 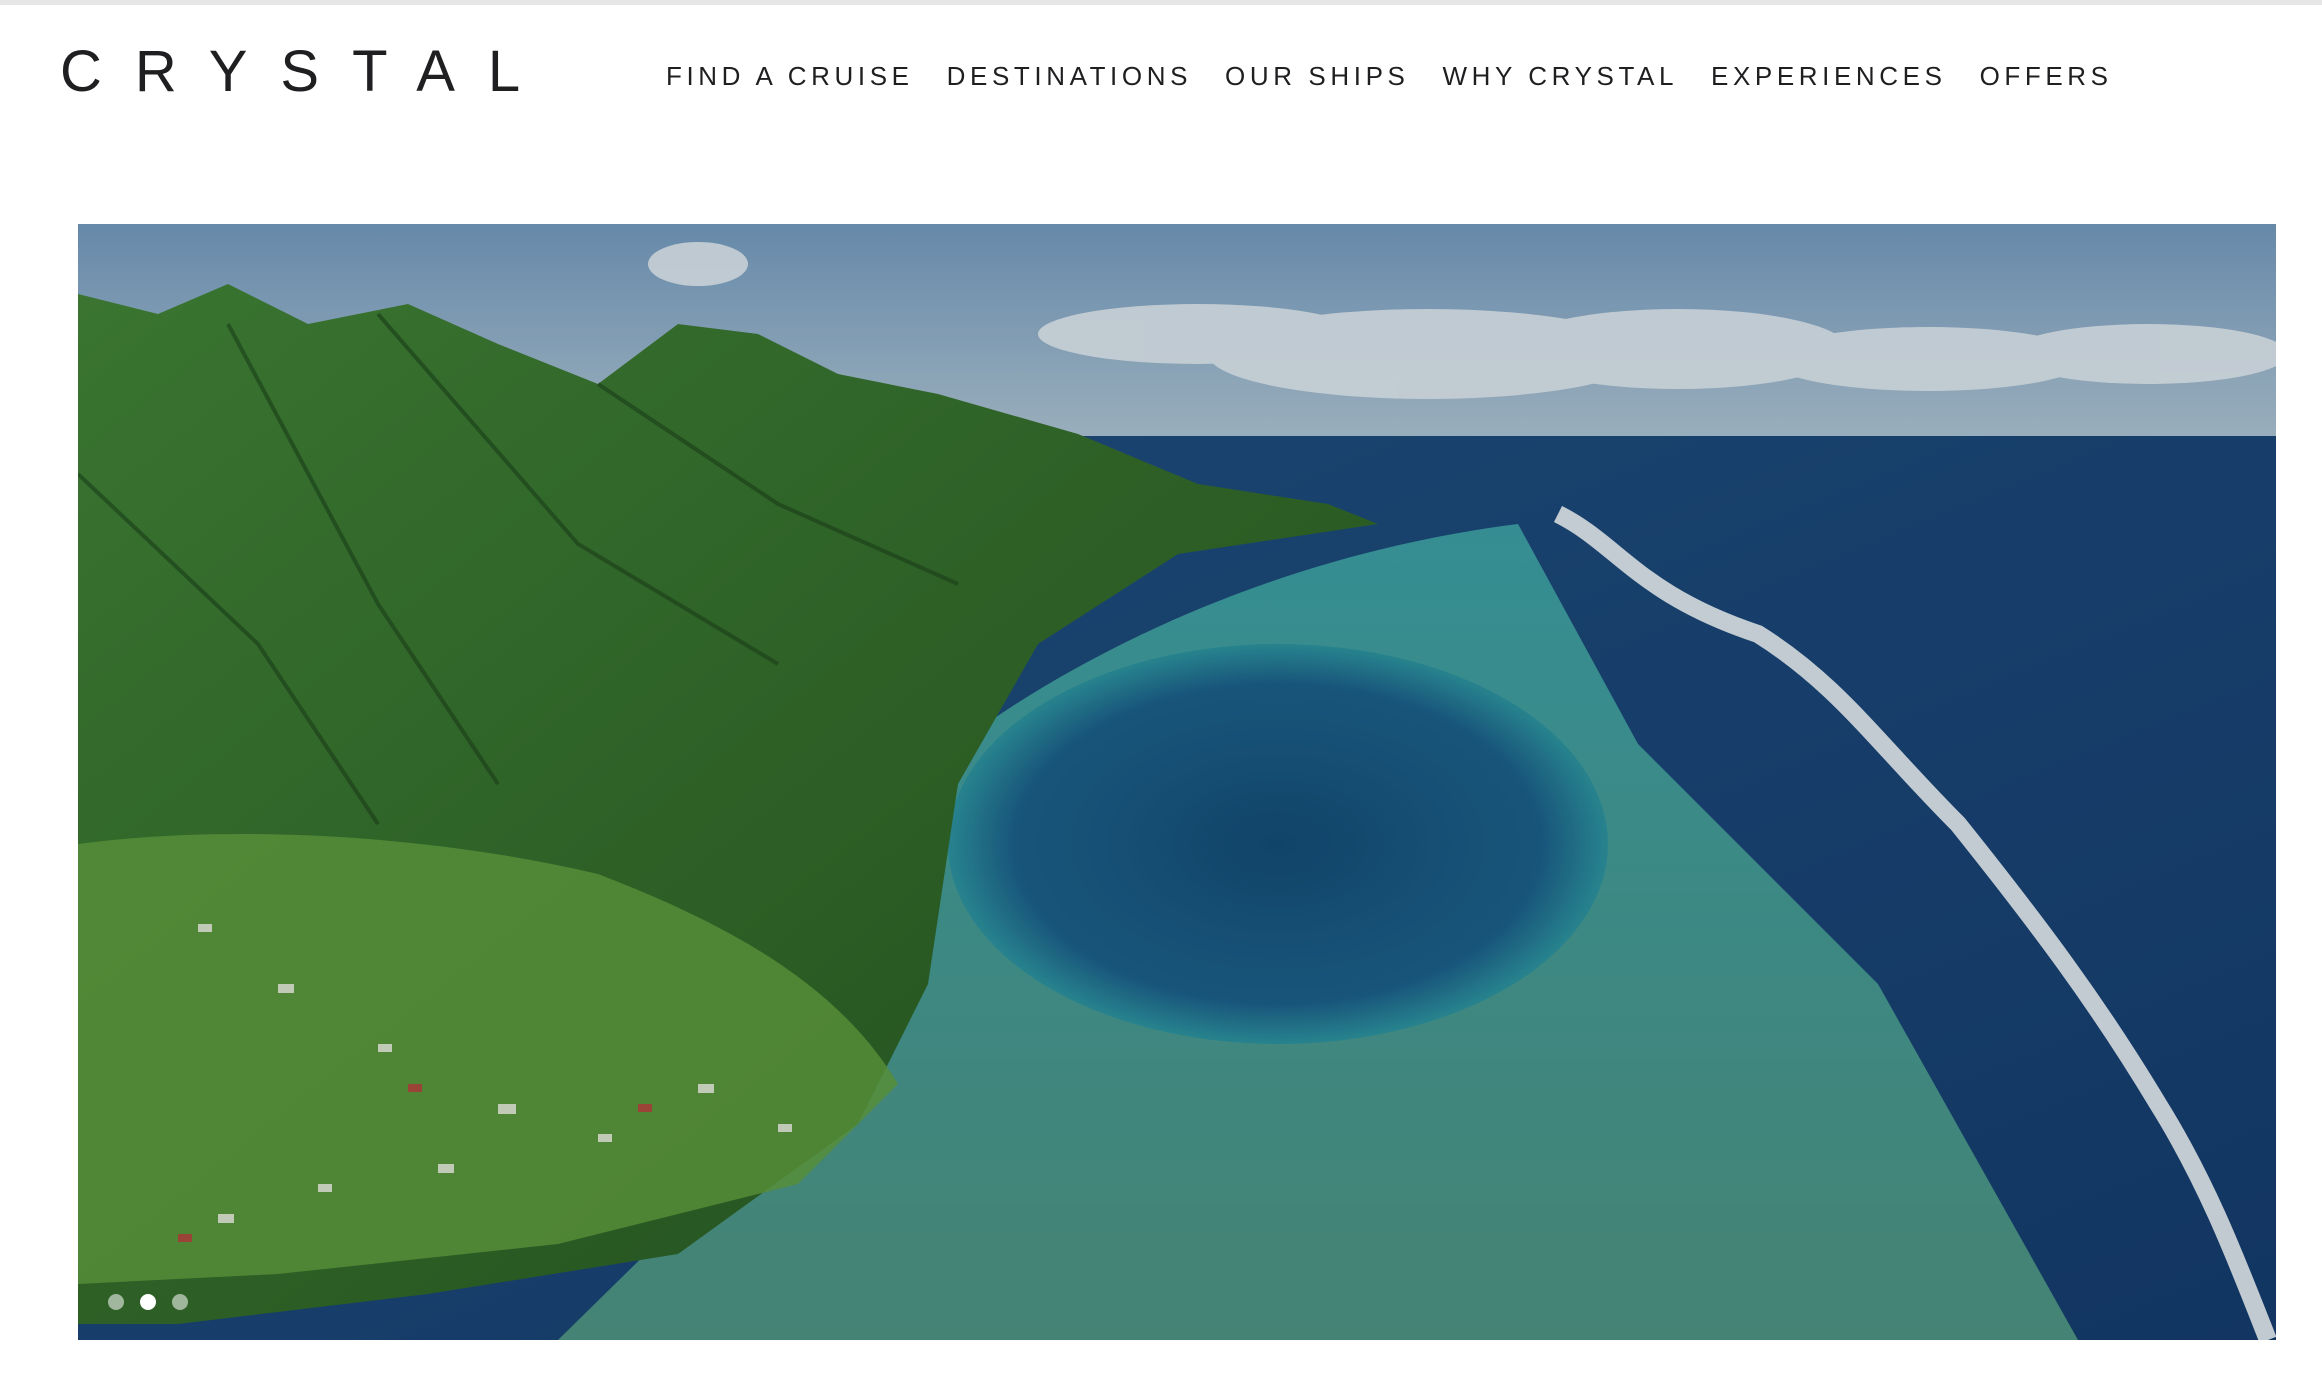 I want to click on carousel-dots, so click(x=148, y=1302).